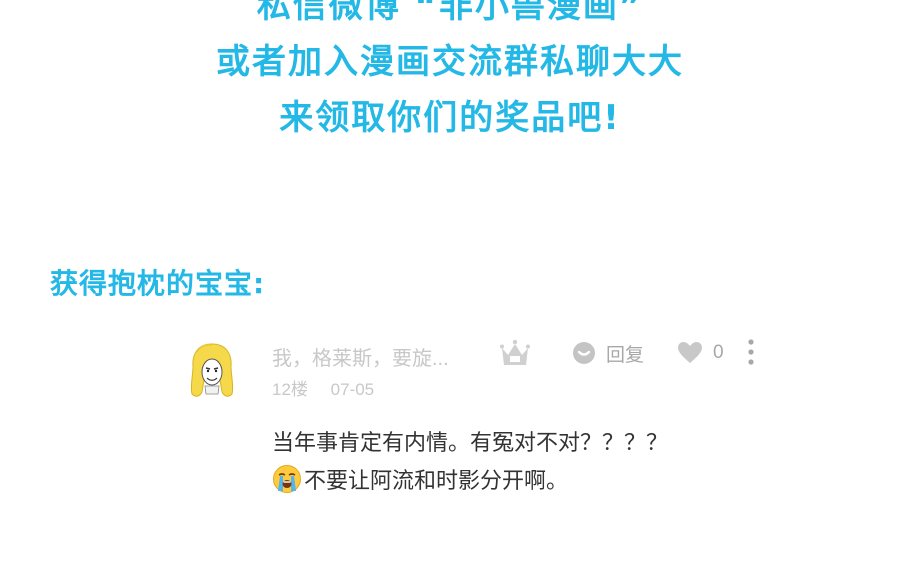  Describe the element at coordinates (690, 352) in the screenshot. I see `heart-icon` at that location.